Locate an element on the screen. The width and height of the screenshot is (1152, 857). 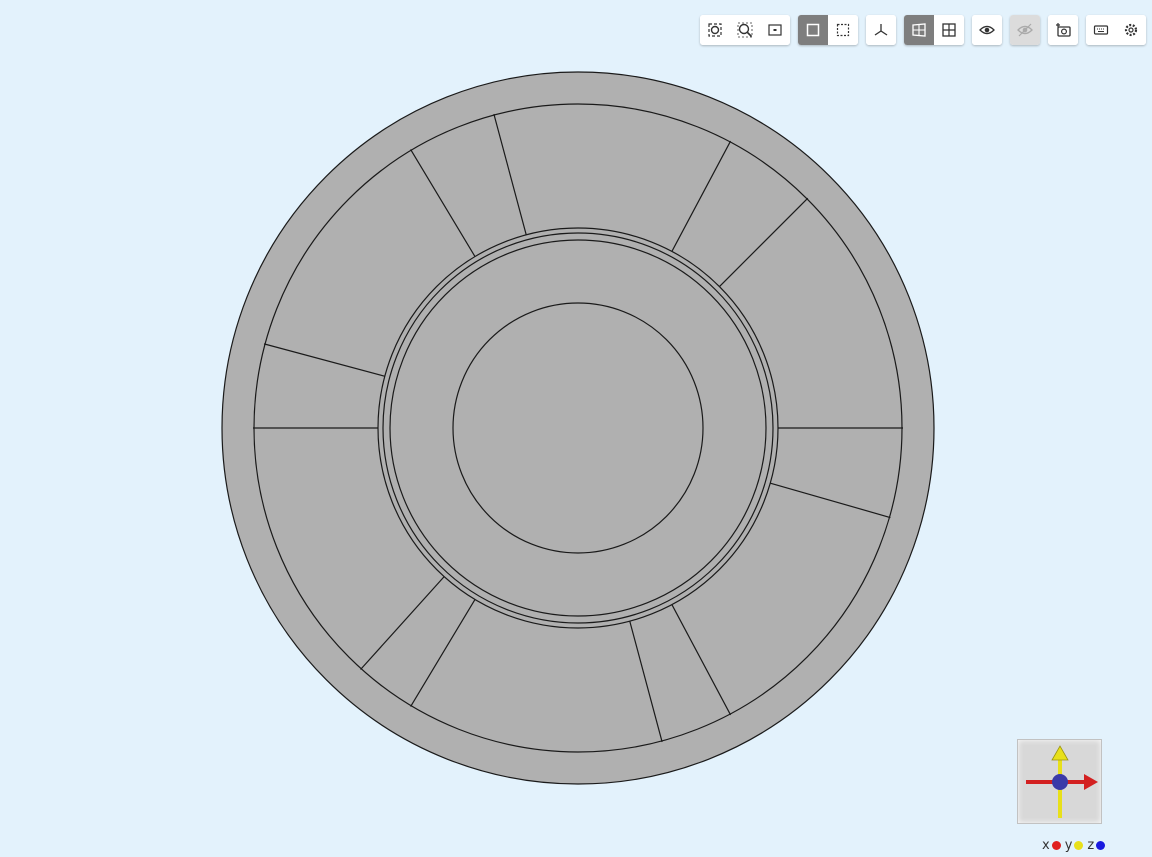
keyboard-icon is located at coordinates (1101, 29).